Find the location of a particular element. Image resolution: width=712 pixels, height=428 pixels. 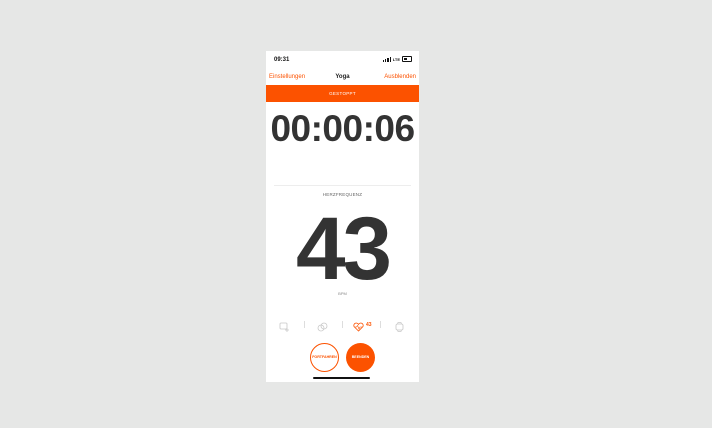

finish-button-label: BEENDEN is located at coordinates (360, 356).